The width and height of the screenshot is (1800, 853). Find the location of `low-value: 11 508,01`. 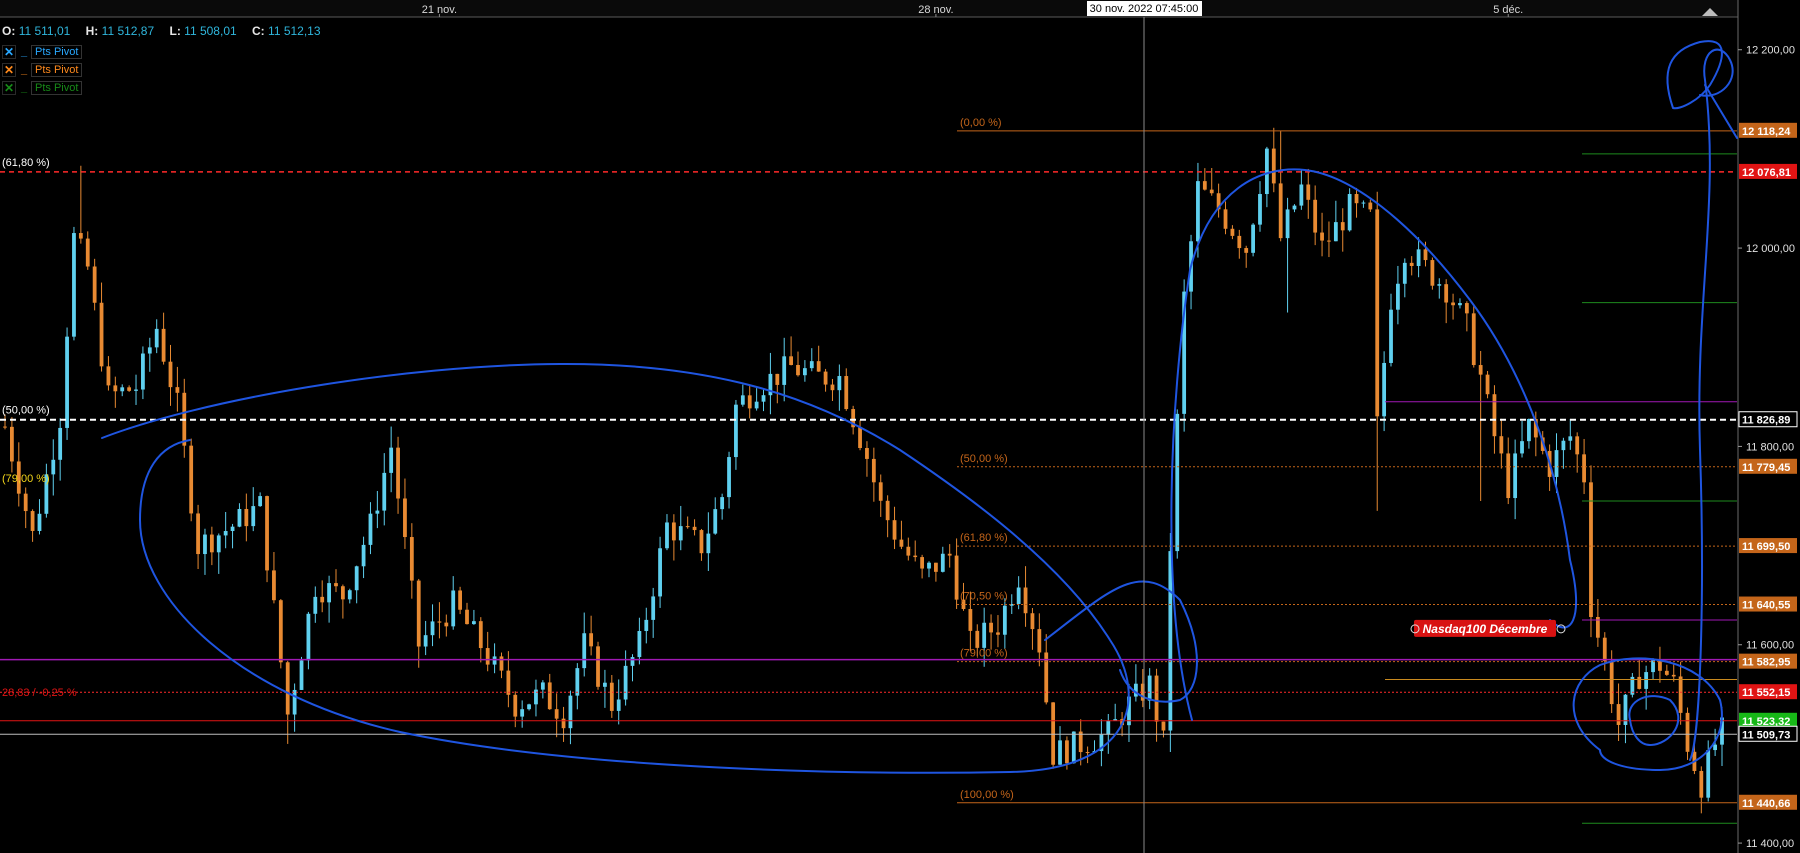

low-value: 11 508,01 is located at coordinates (210, 31).